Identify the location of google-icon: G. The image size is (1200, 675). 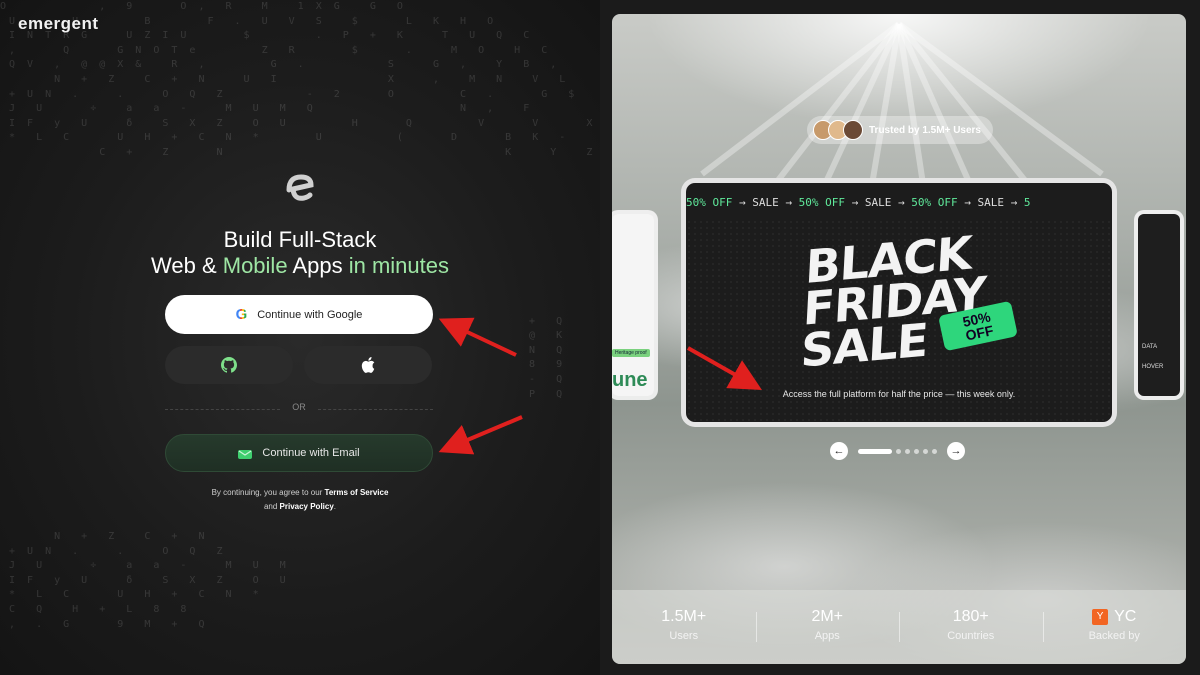
(241, 314).